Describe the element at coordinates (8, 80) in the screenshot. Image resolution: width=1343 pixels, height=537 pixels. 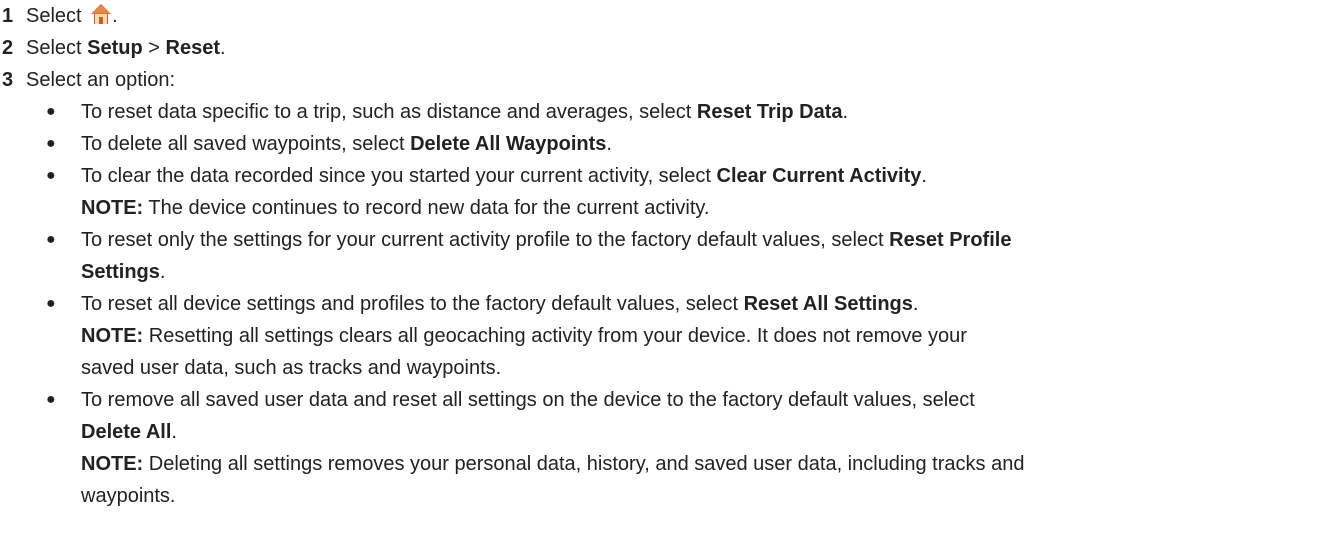
I see `step-number: 3` at that location.